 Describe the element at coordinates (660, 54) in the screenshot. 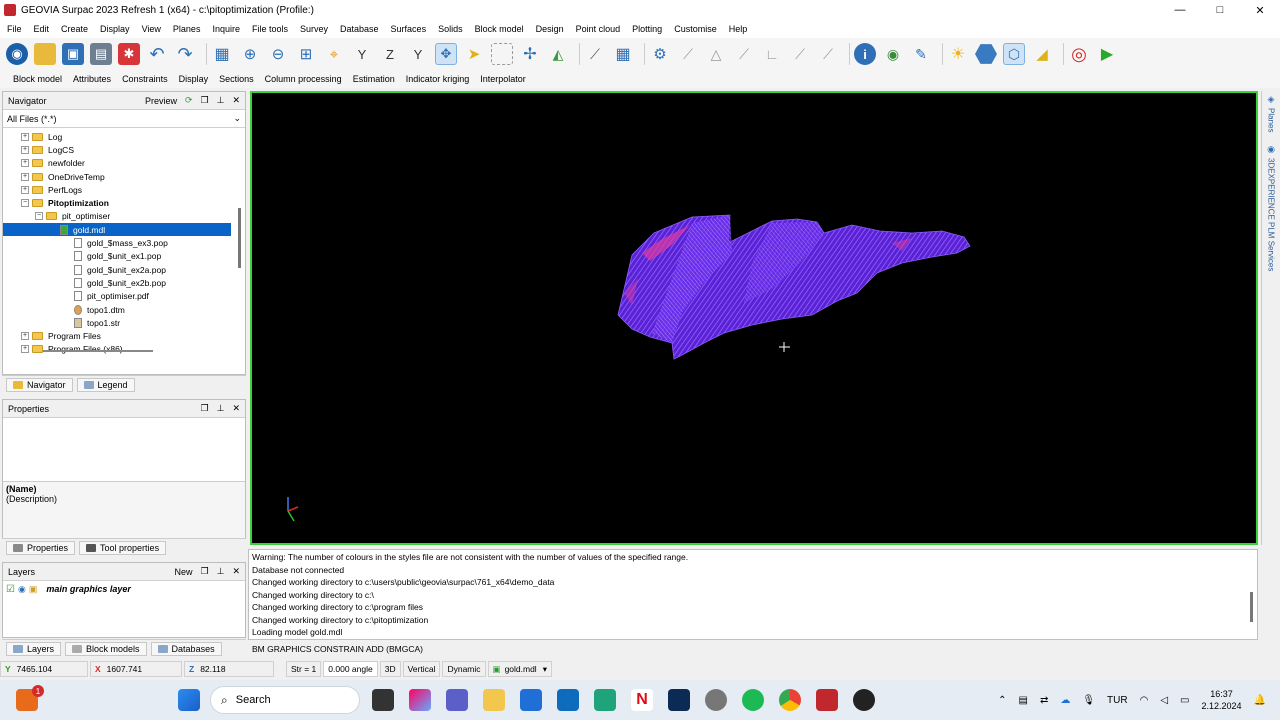

I see `settings-gear-icon: ⚙` at that location.